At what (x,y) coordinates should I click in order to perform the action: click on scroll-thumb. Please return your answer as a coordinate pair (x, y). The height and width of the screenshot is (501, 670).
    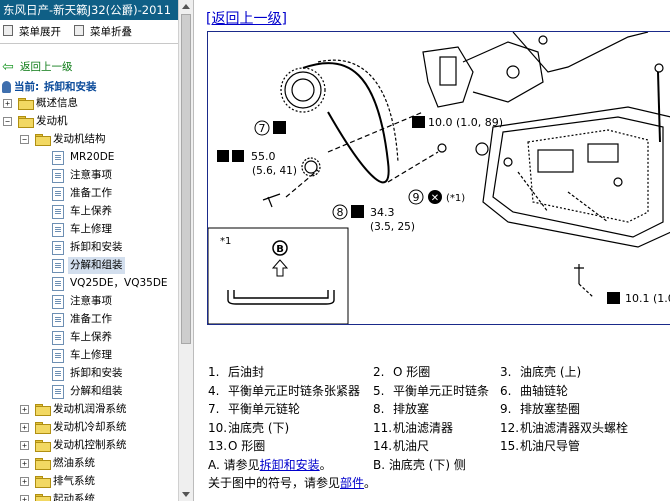
    Looking at the image, I should click on (186, 179).